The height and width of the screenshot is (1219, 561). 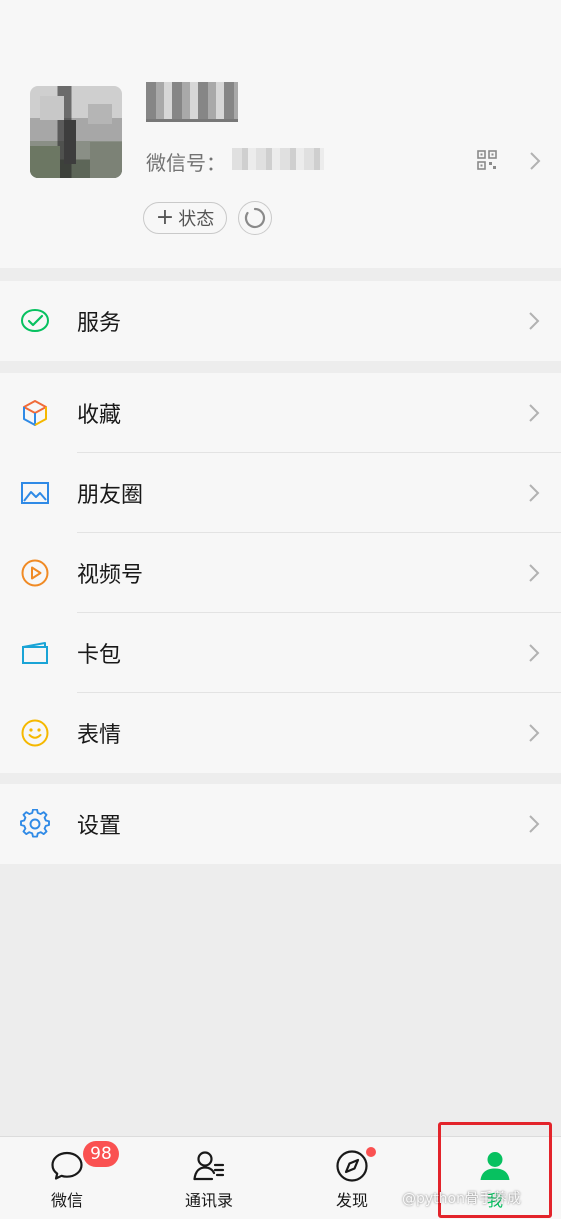 What do you see at coordinates (371, 1152) in the screenshot?
I see `new-moments-dot` at bounding box center [371, 1152].